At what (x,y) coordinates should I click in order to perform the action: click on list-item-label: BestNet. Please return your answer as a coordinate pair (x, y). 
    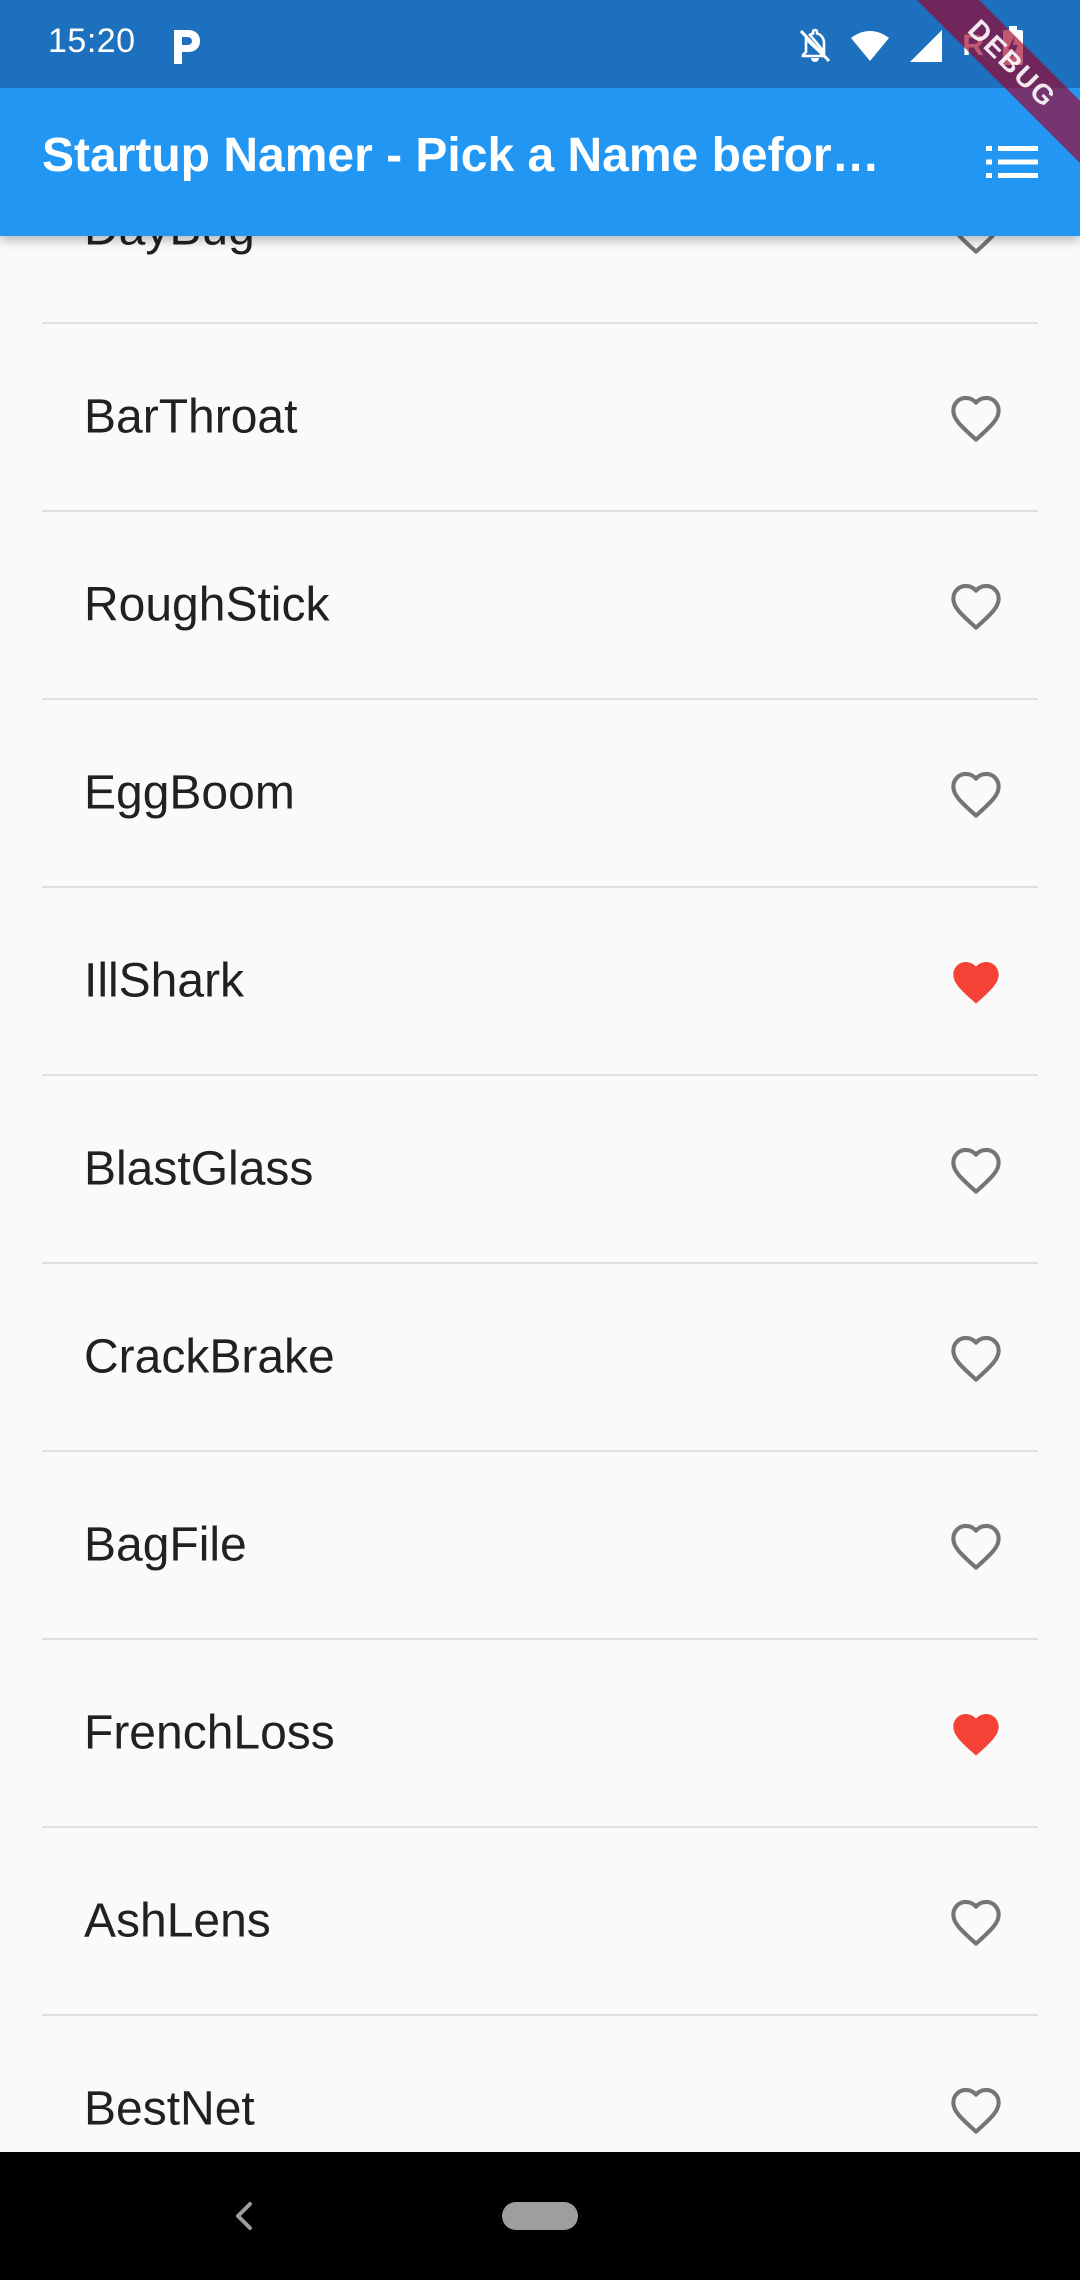
    Looking at the image, I should click on (169, 2109).